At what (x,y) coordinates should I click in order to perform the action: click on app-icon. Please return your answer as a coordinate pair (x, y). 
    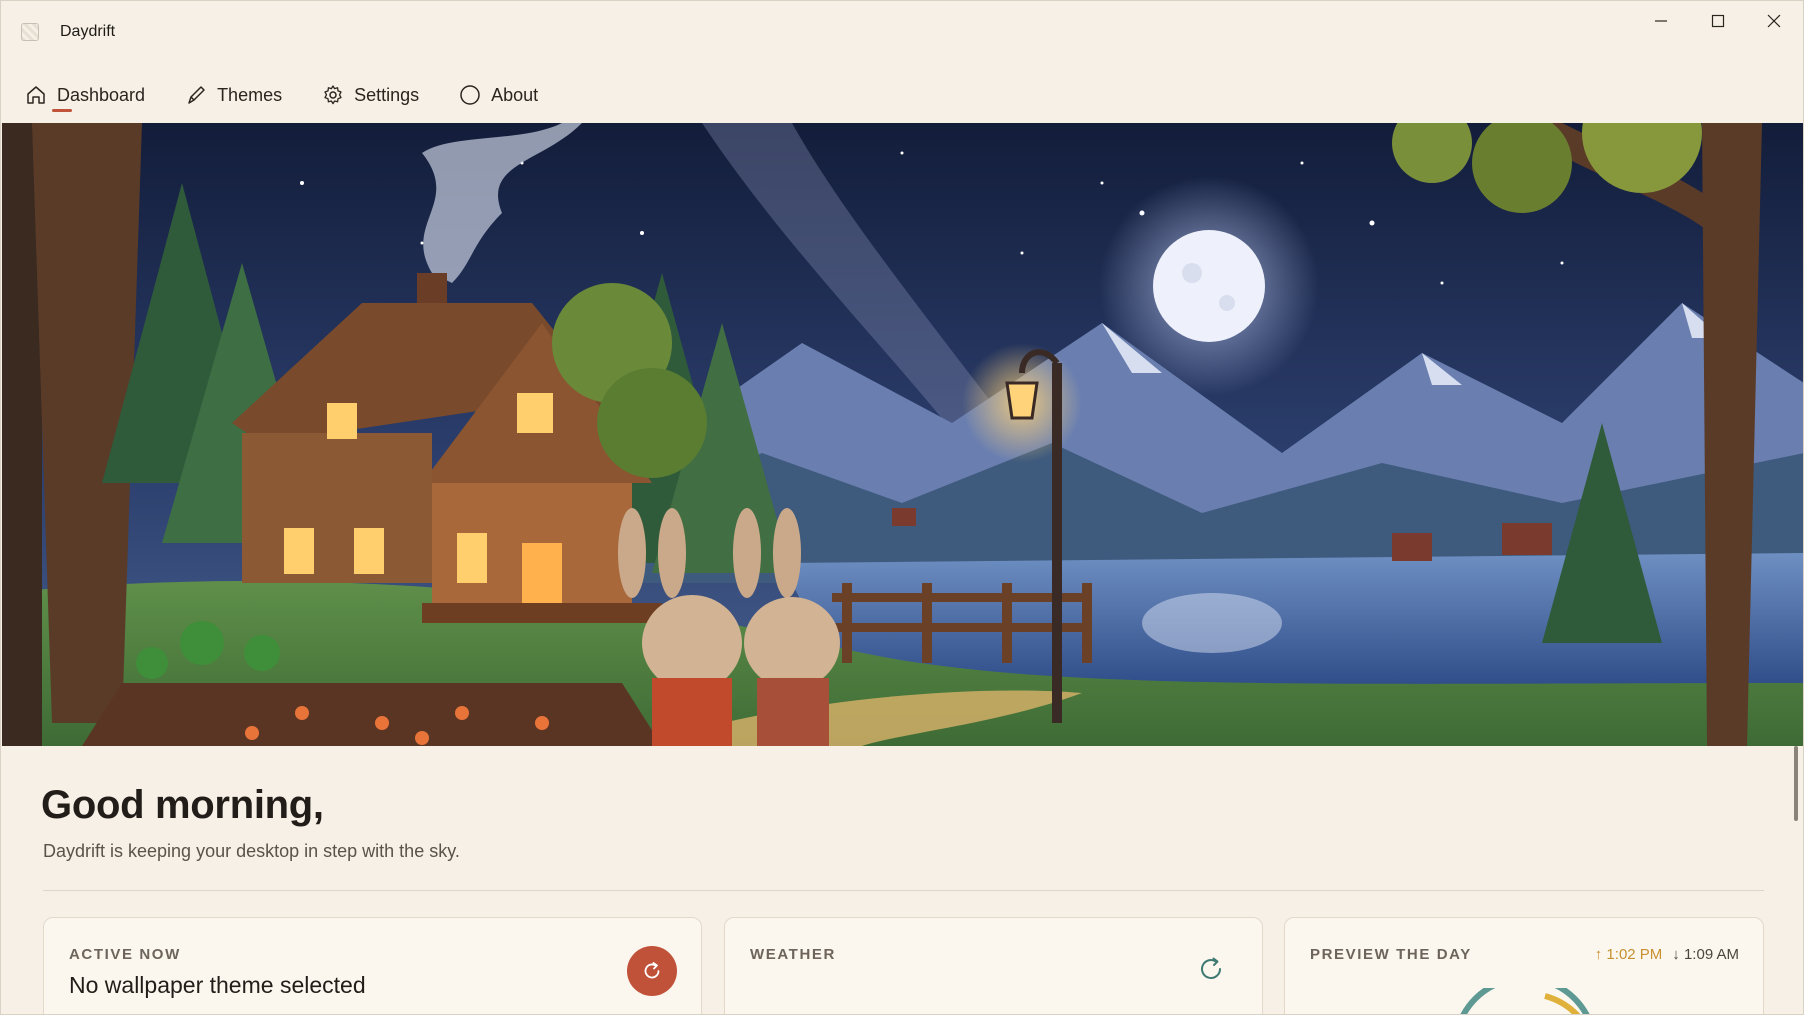
    Looking at the image, I should click on (30, 32).